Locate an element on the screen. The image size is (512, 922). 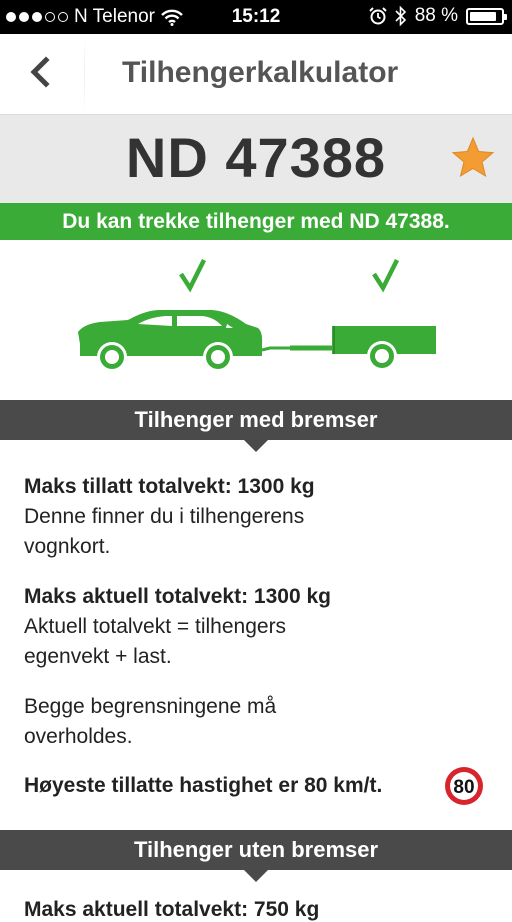
speed-limit-text: Høyeste tillatte hastighet er 80 km/t. is located at coordinates (203, 785).